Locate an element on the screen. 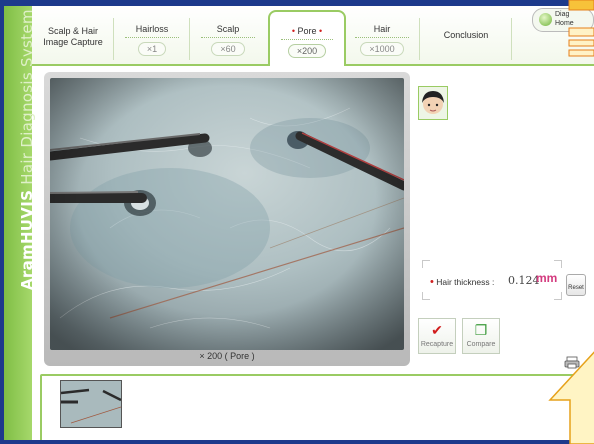 This screenshot has height=444, width=594. compare-label: Compare is located at coordinates (481, 344).